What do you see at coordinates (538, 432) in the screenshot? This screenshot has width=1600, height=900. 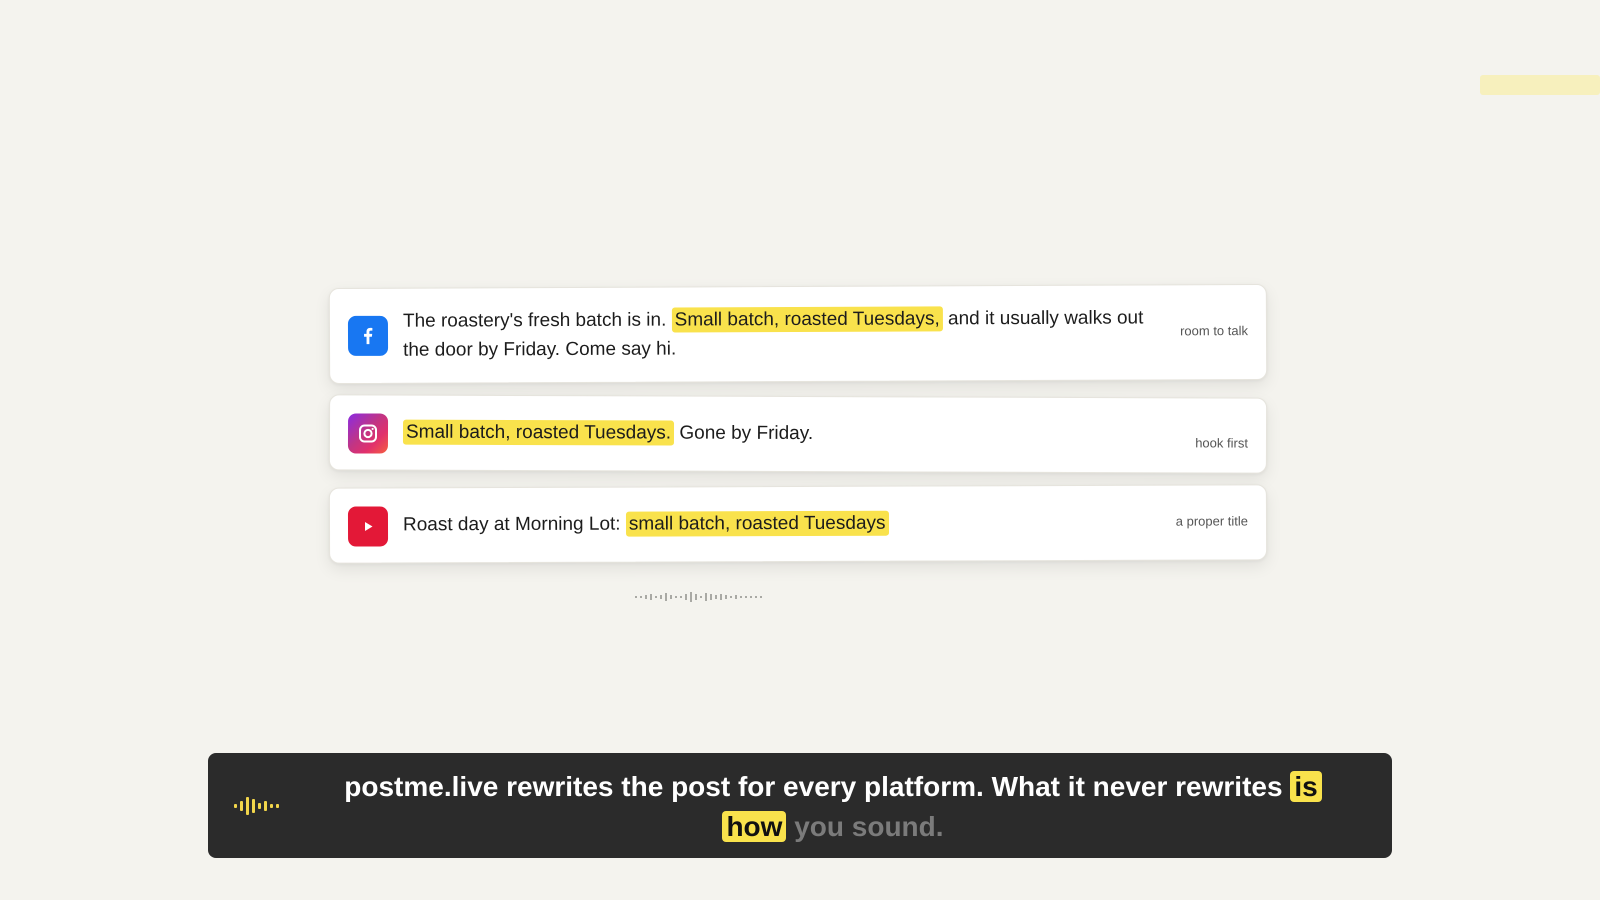 I see `voice-highlight: Small batch, roasted Tuesdays.` at bounding box center [538, 432].